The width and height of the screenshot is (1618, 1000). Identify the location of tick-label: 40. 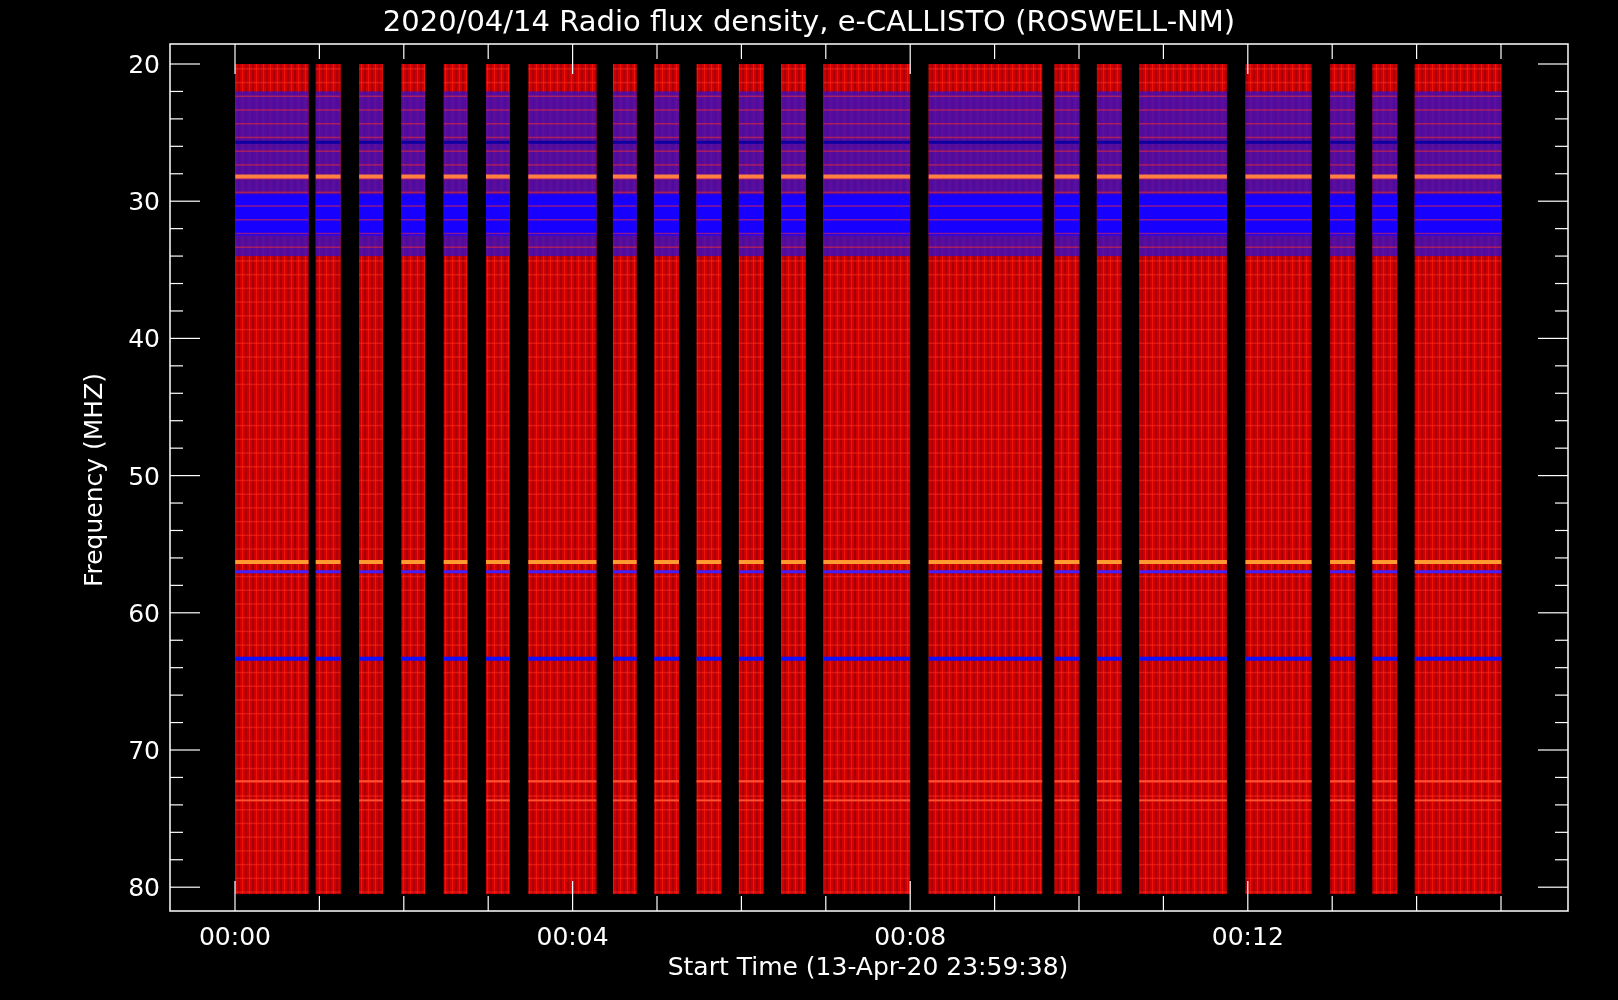
(144, 339).